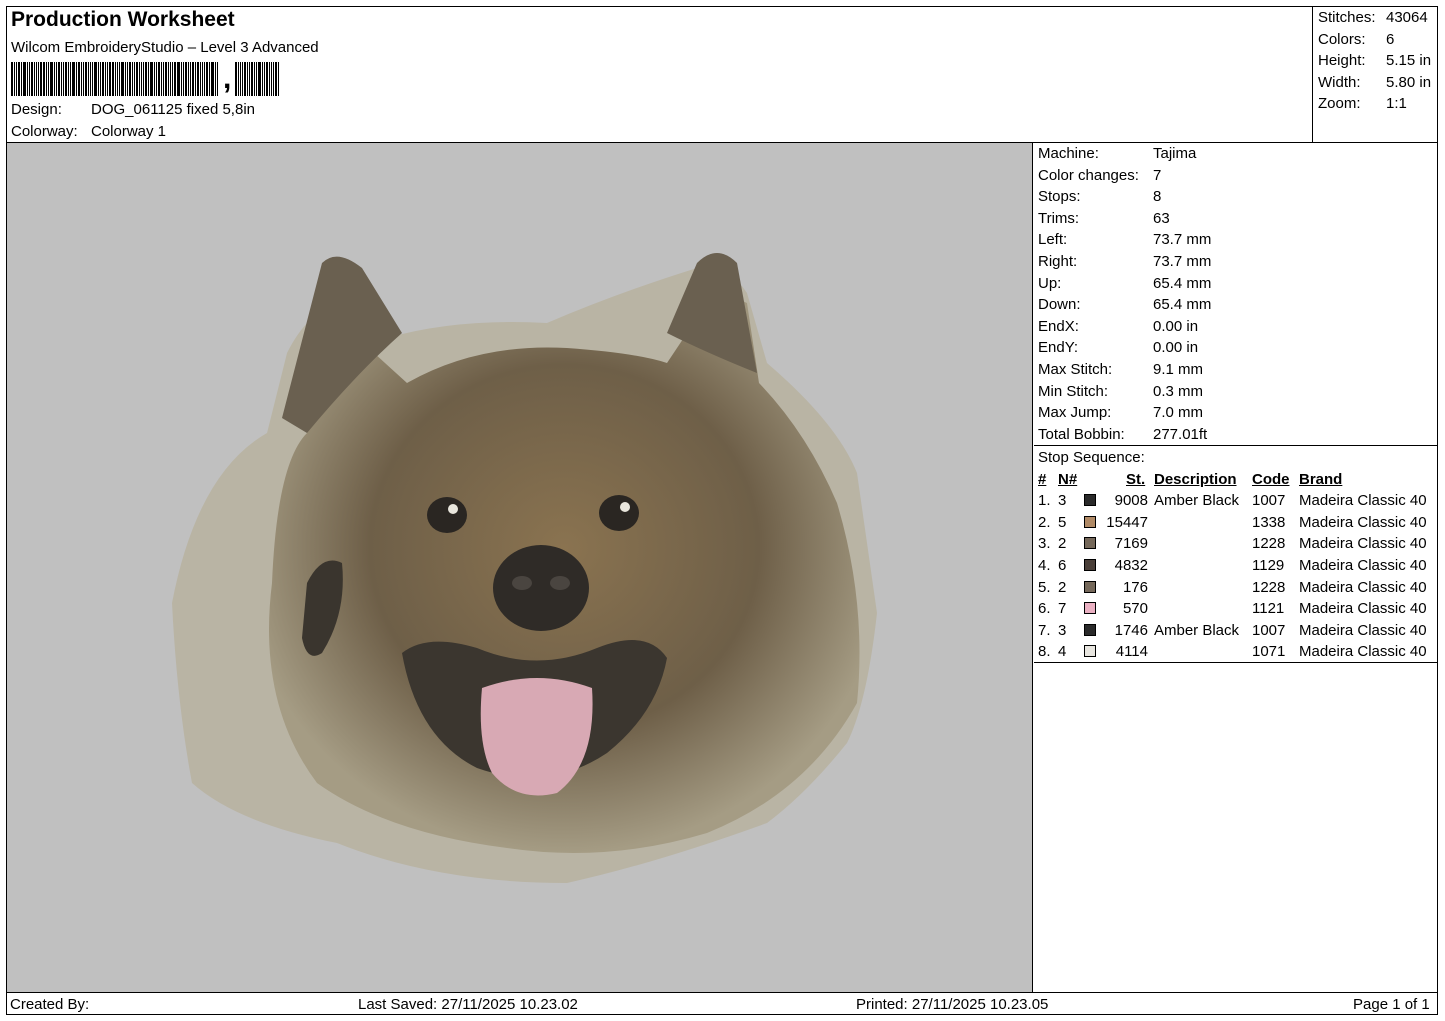 The width and height of the screenshot is (1445, 1021). Describe the element at coordinates (1044, 565) in the screenshot. I see `cell-num: 4.` at that location.